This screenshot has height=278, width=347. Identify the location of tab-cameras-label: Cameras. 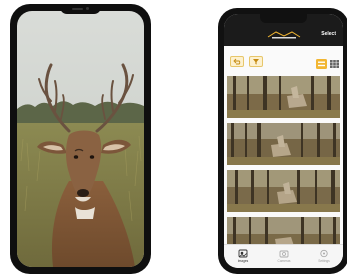
(284, 261).